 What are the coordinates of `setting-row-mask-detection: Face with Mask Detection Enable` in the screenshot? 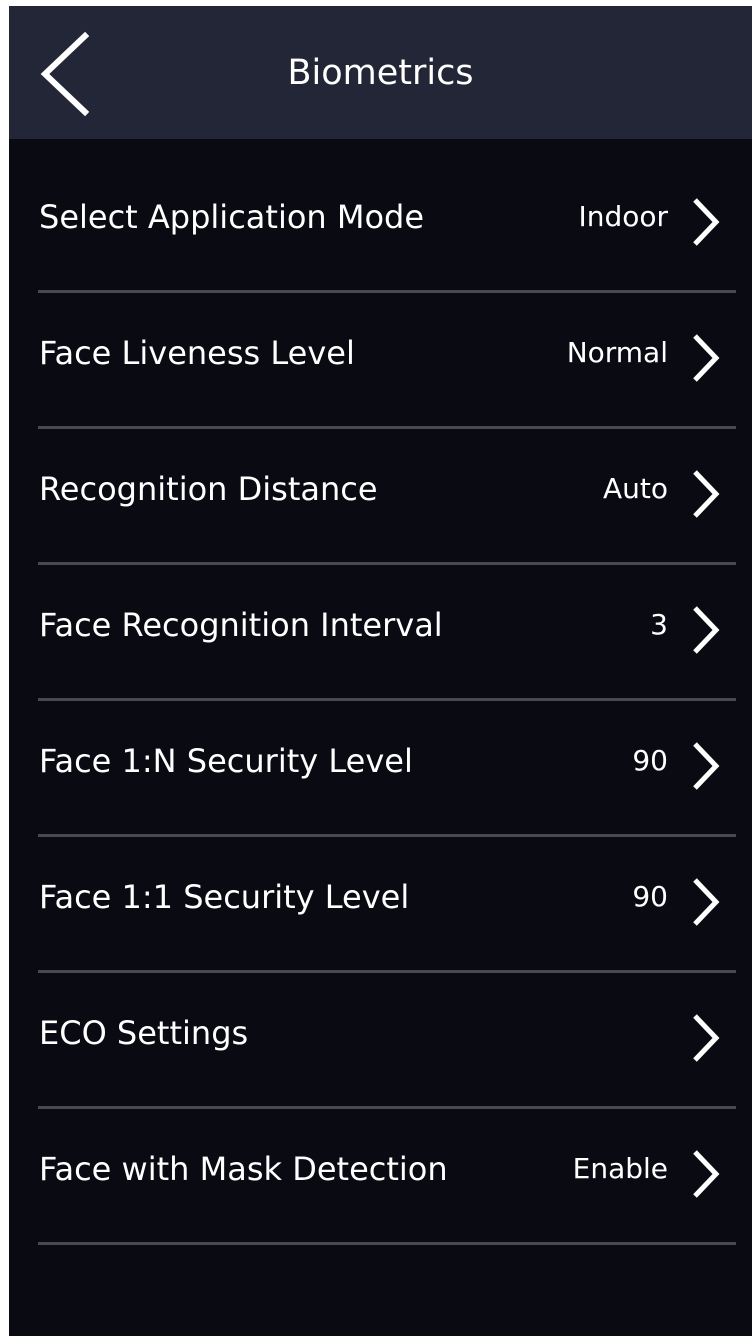 It's located at (380, 1168).